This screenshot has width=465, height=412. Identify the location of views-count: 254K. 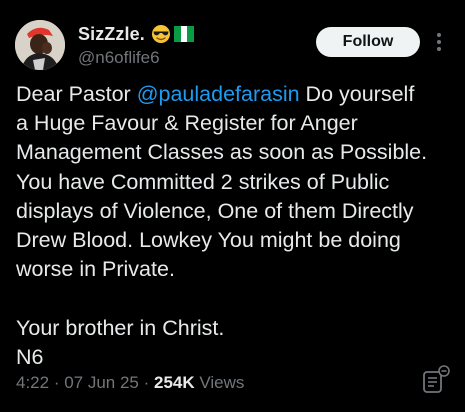
(174, 382).